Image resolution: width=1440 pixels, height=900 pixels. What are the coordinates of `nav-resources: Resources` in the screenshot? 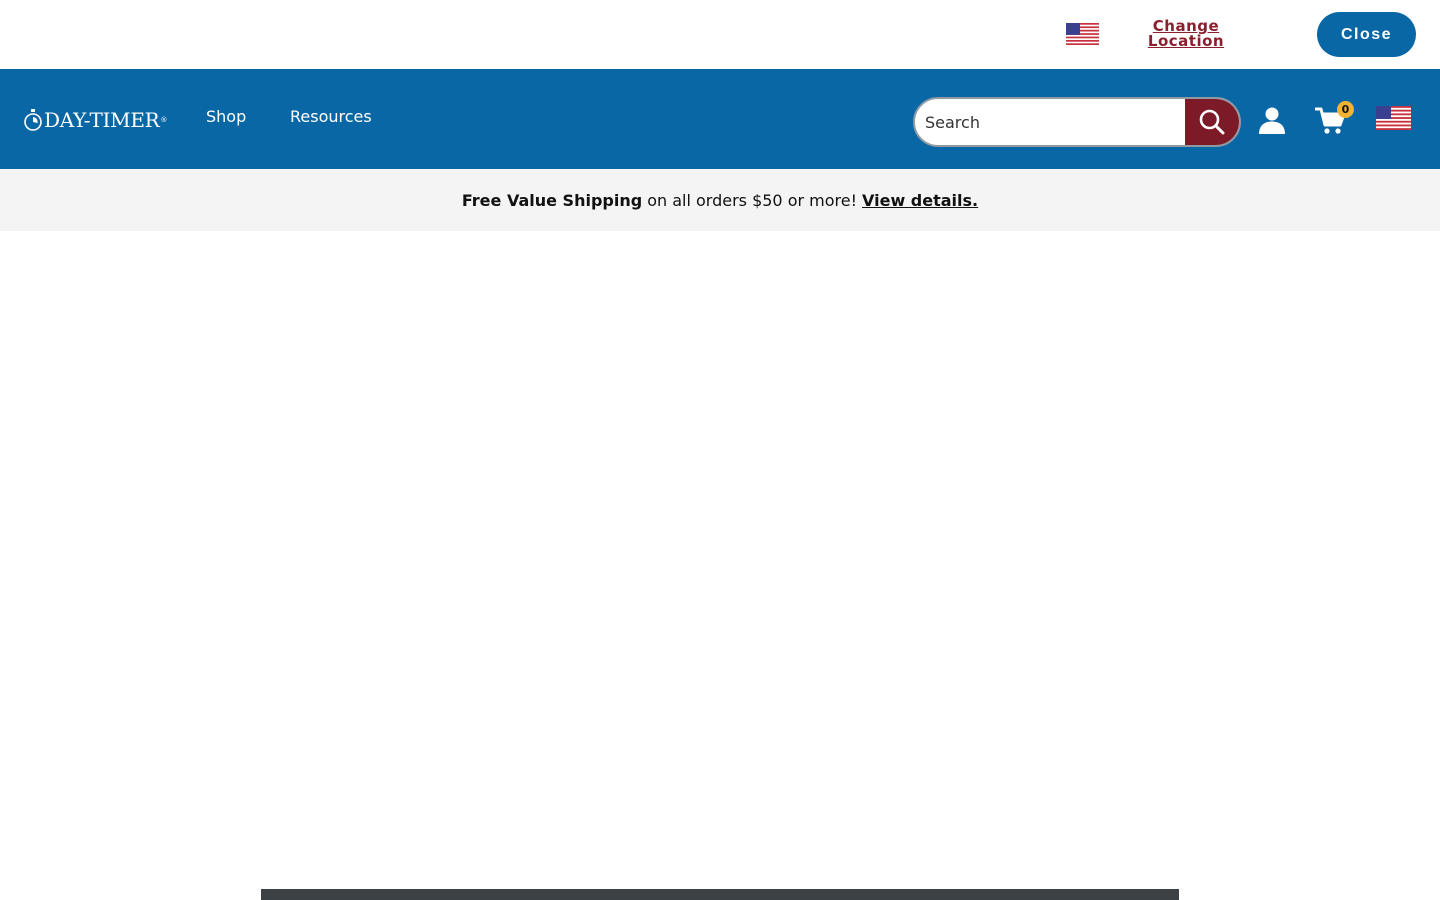 It's located at (331, 116).